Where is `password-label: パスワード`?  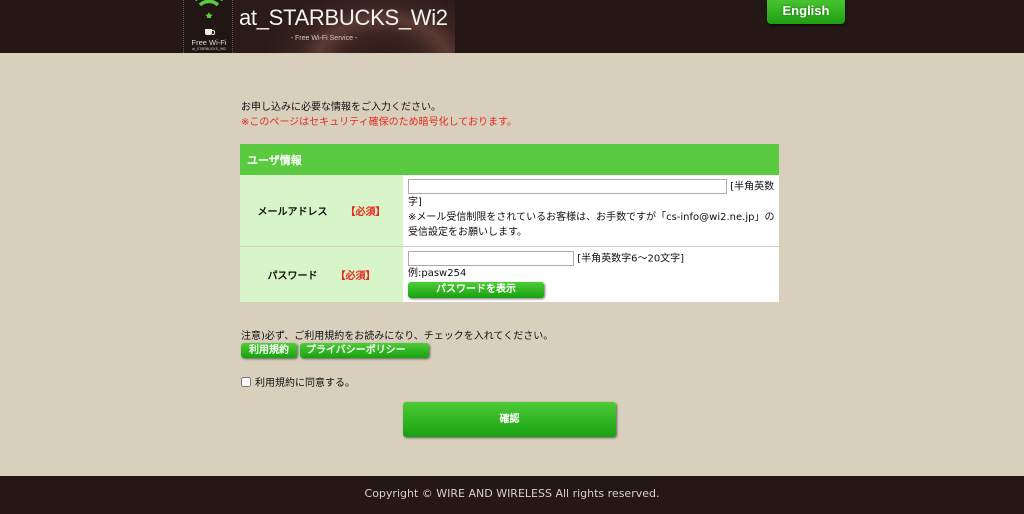
password-label: パスワード is located at coordinates (292, 276).